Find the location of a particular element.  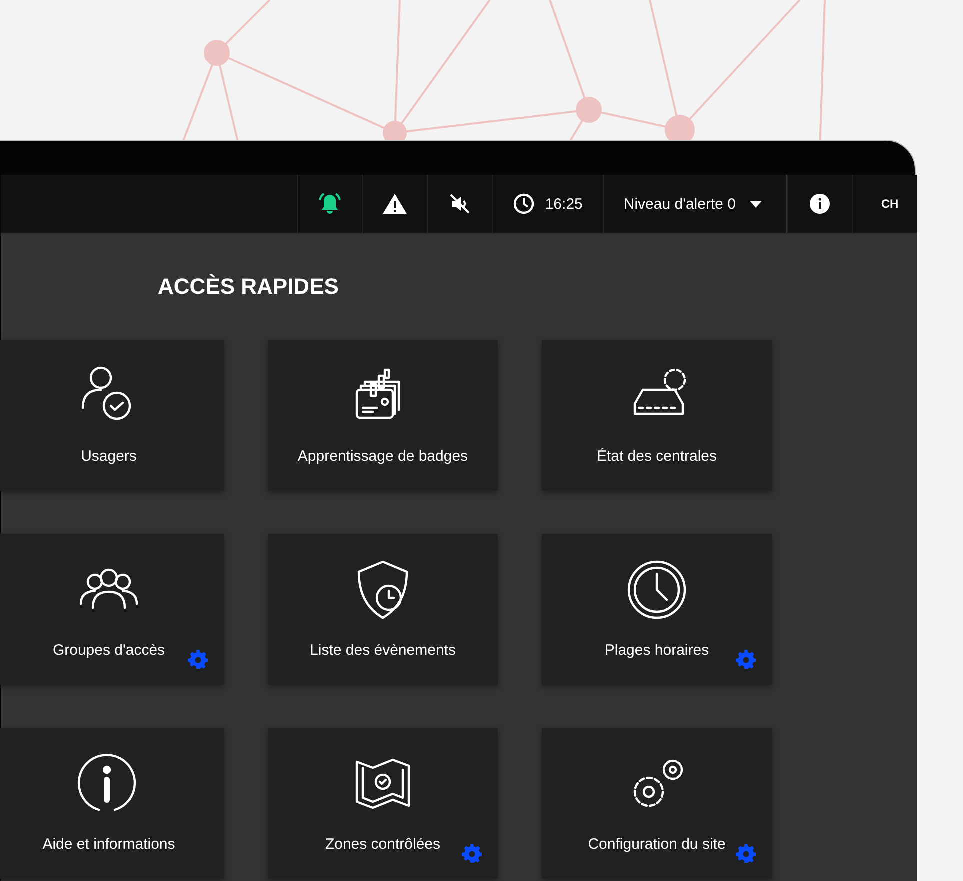

clock-time: 16:25 is located at coordinates (564, 204).